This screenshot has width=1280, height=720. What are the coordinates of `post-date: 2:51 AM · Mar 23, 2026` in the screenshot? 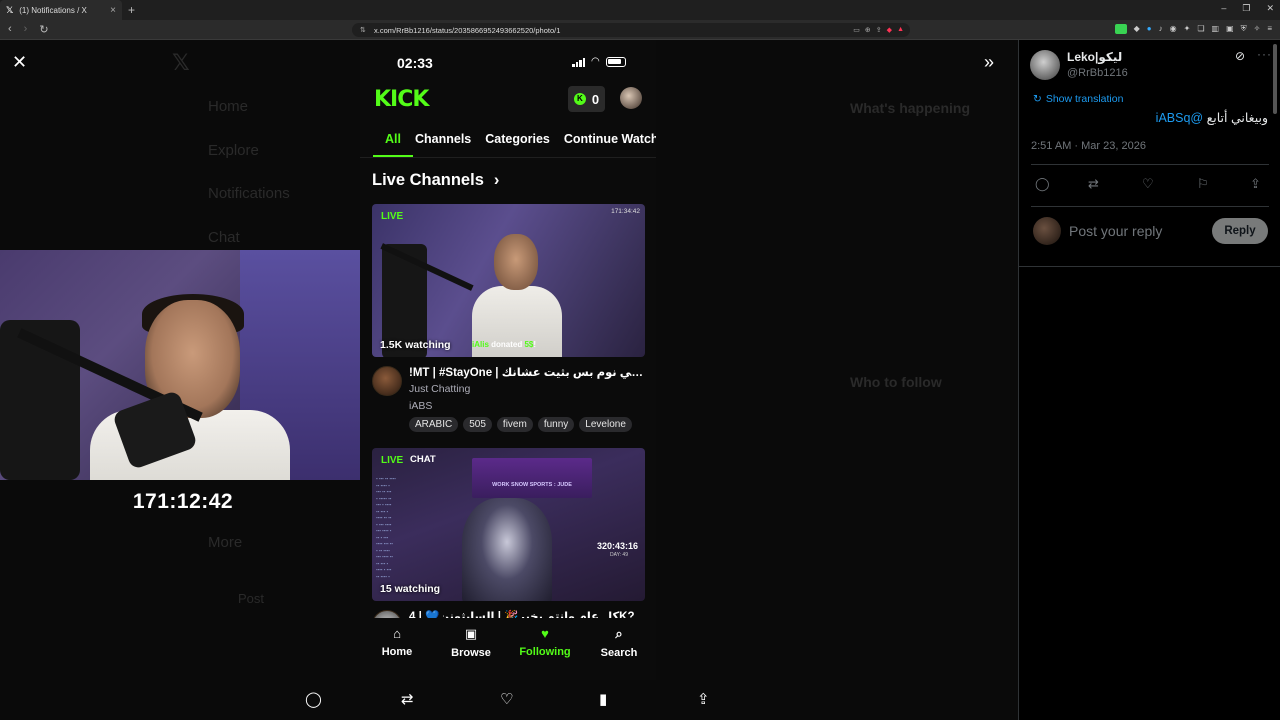 It's located at (1088, 146).